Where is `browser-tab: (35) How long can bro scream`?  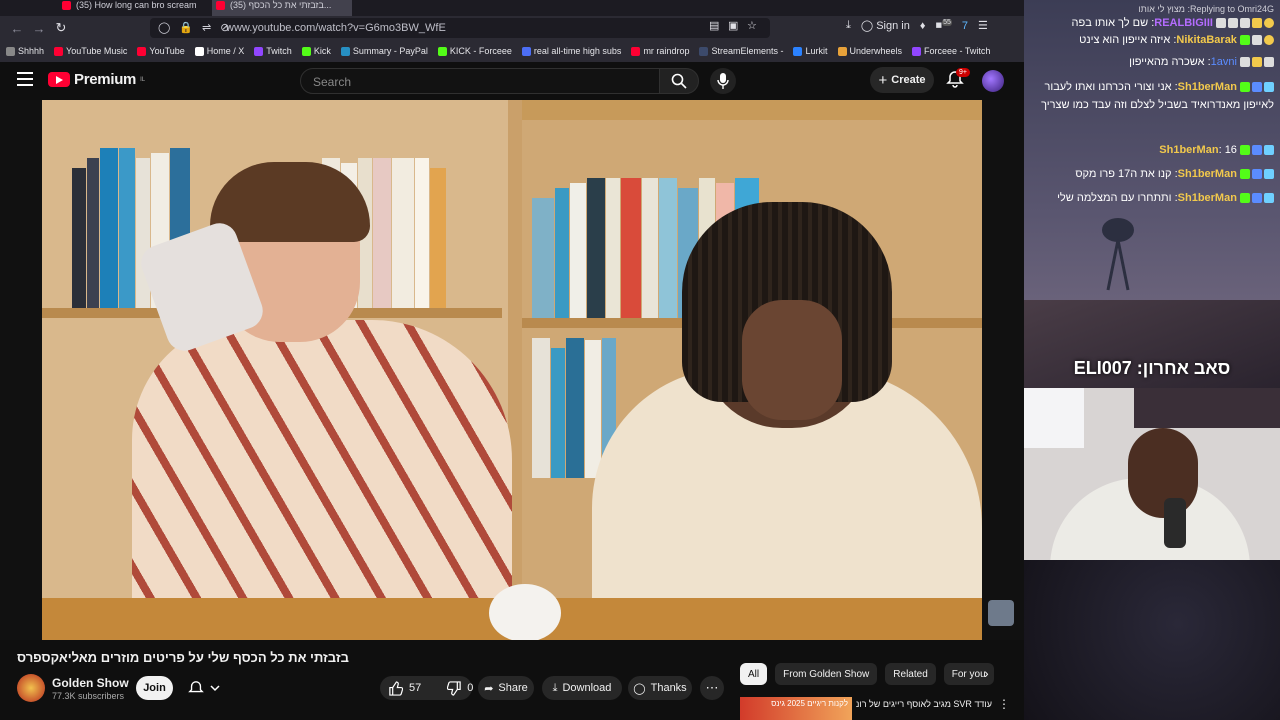
browser-tab: (35) How long can bro scream is located at coordinates (128, 8).